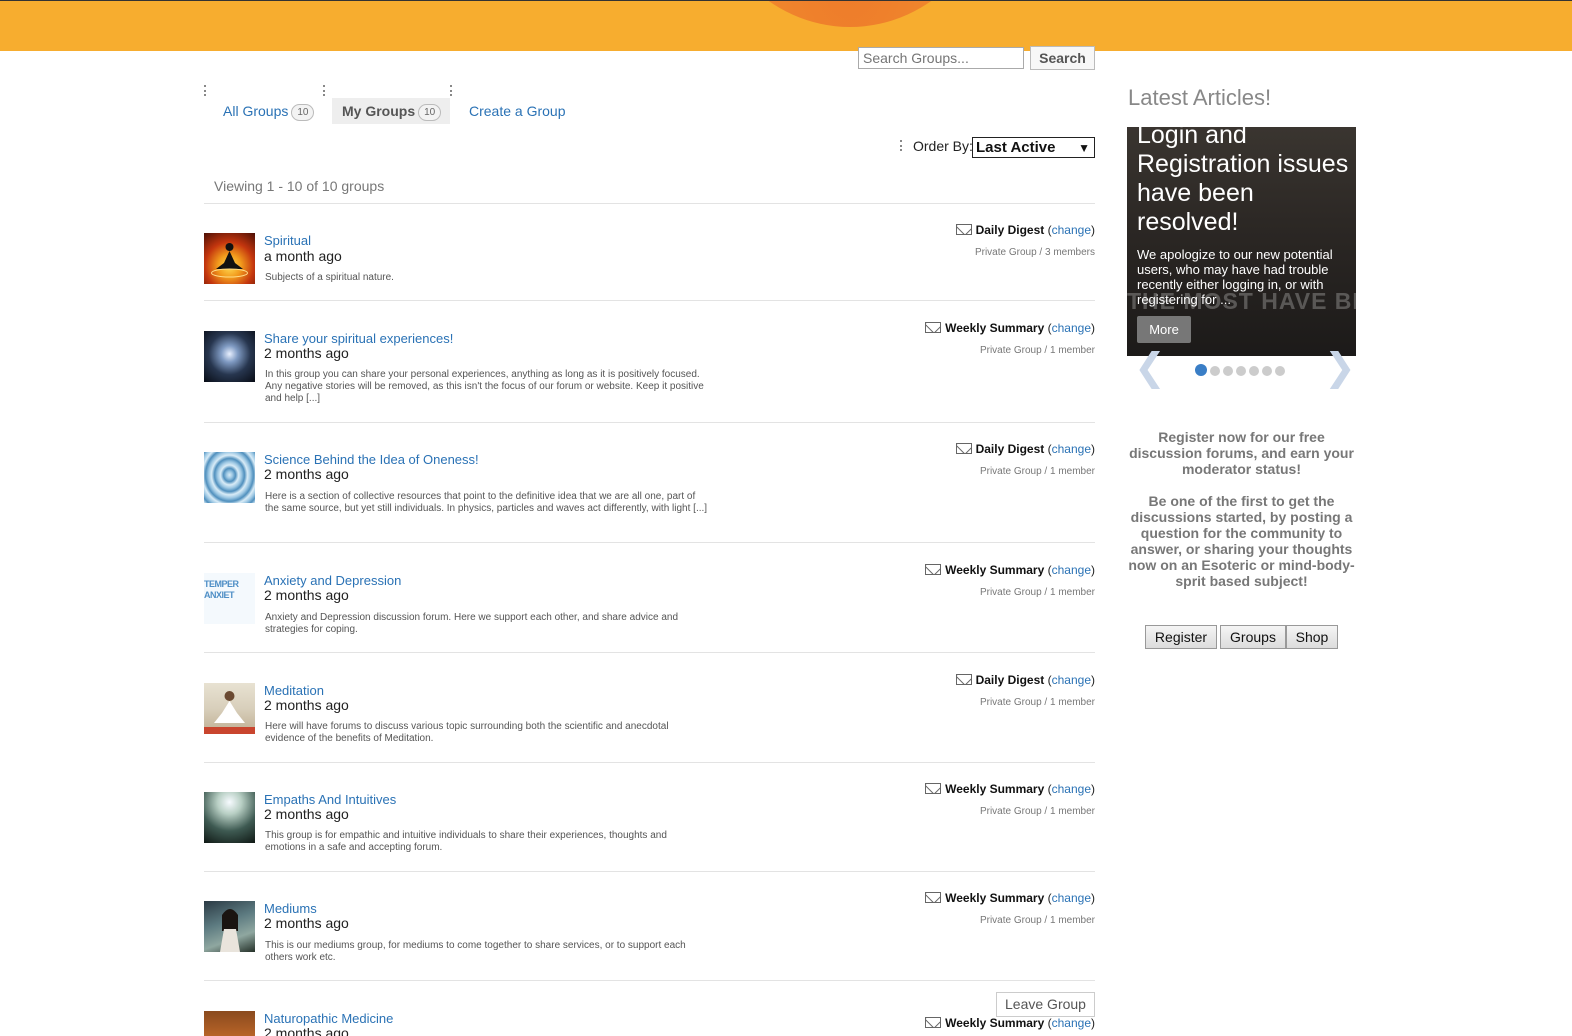 This screenshot has width=1572, height=1036. Describe the element at coordinates (230, 930) in the screenshot. I see `woman-portrait-icon` at that location.